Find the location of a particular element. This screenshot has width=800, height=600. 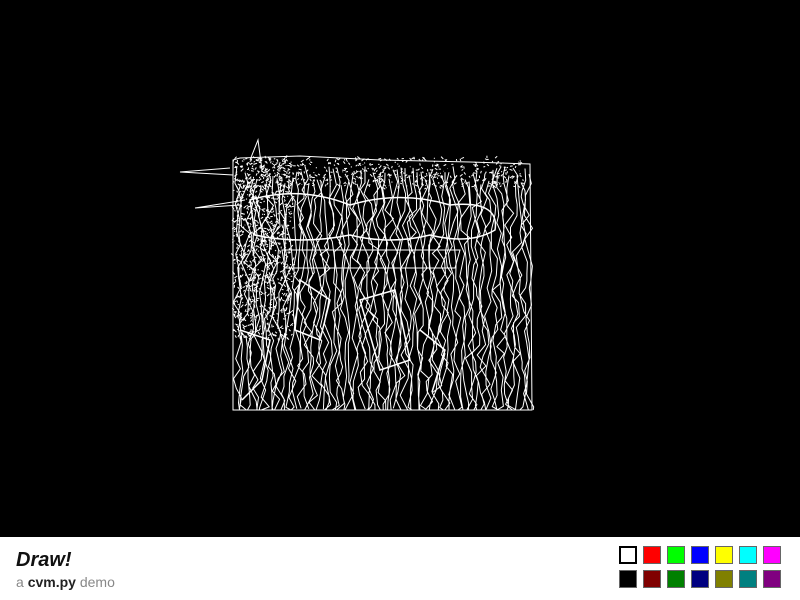

app-subtitle: a cvm.py demo is located at coordinates (65, 582).